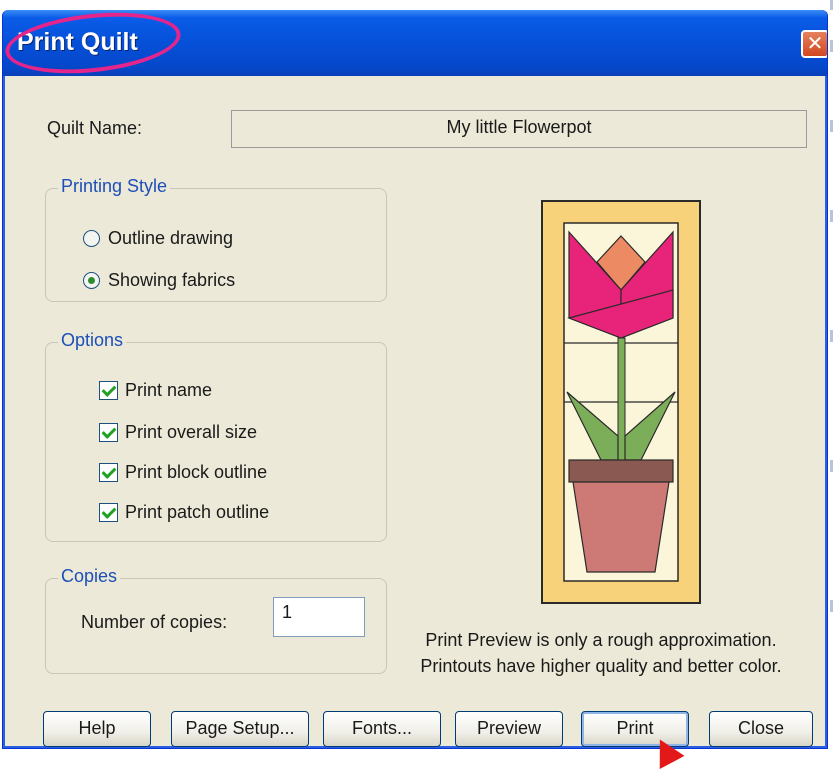 This screenshot has height=770, width=835. What do you see at coordinates (172, 280) in the screenshot?
I see `radio-label: Showing fabrics` at bounding box center [172, 280].